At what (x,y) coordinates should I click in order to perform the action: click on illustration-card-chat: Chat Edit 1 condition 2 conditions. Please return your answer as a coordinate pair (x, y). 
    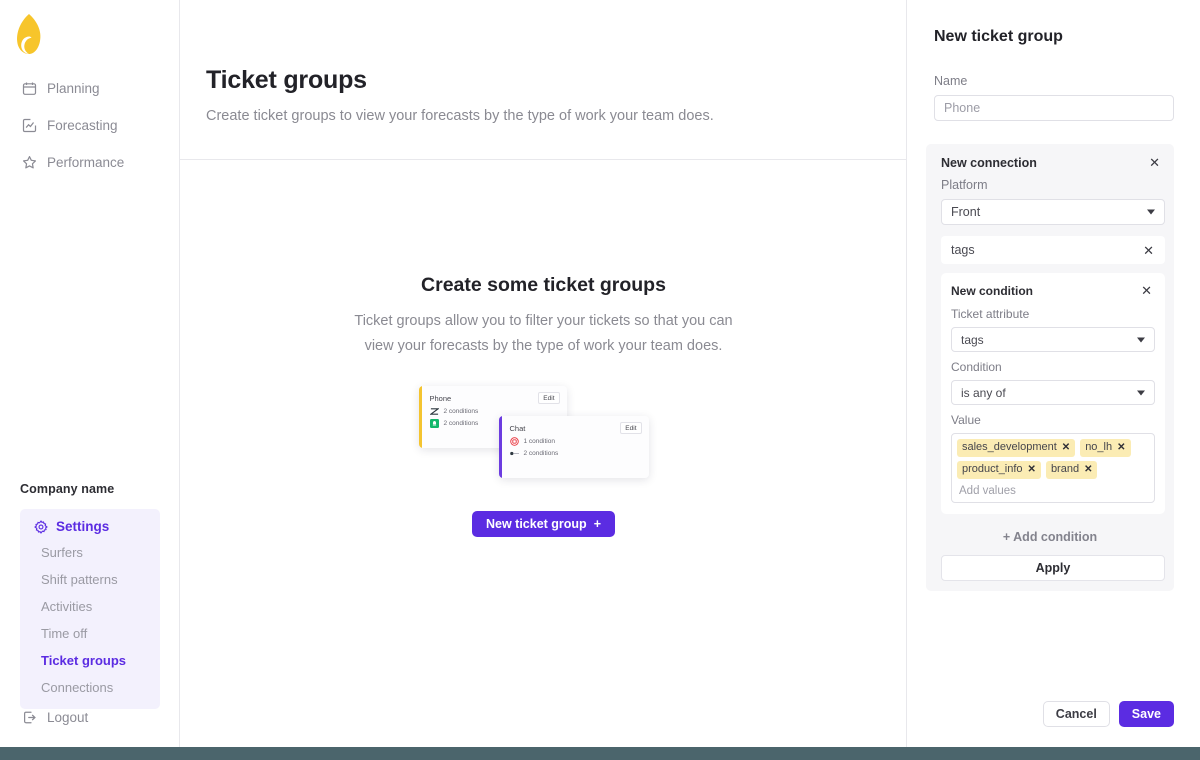
    Looking at the image, I should click on (573, 447).